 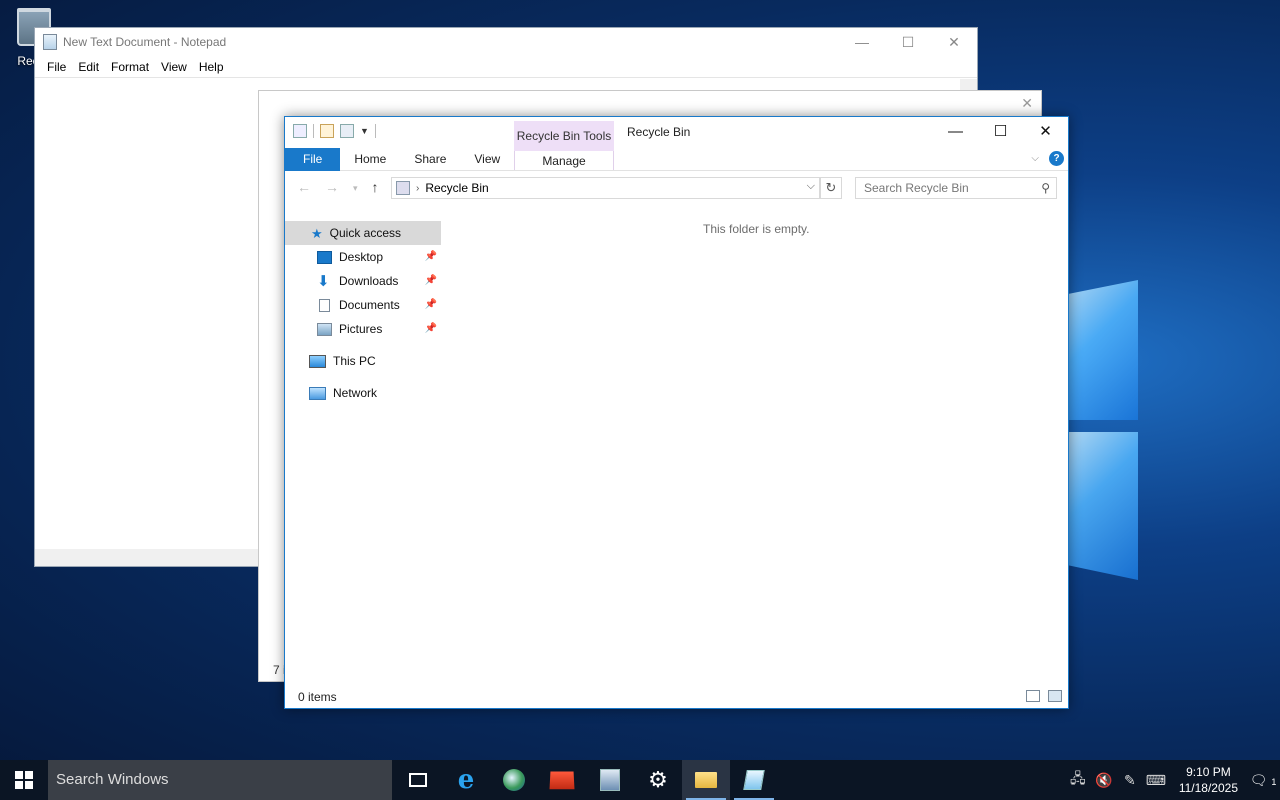 I want to click on document-icon, so click(x=324, y=305).